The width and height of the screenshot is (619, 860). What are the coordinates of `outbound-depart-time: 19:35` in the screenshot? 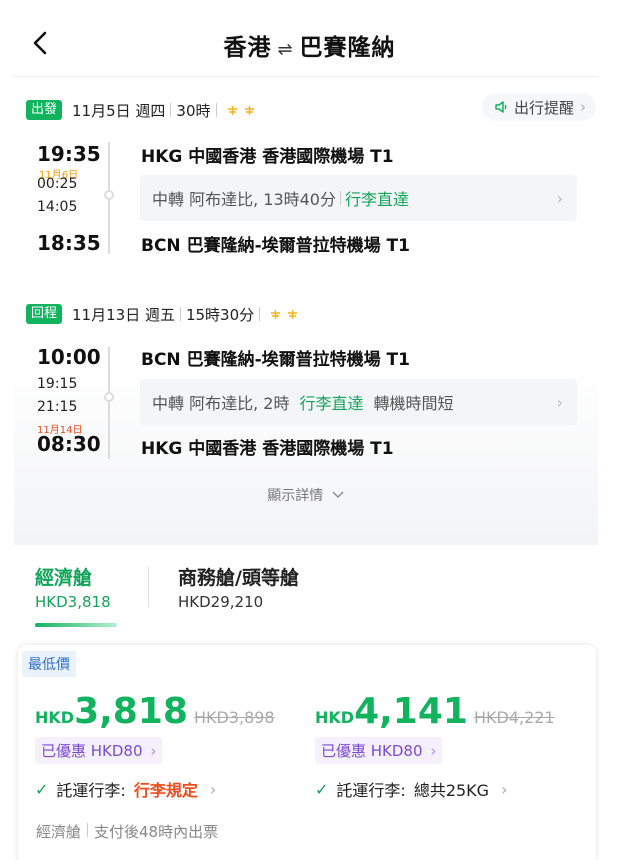 It's located at (69, 154).